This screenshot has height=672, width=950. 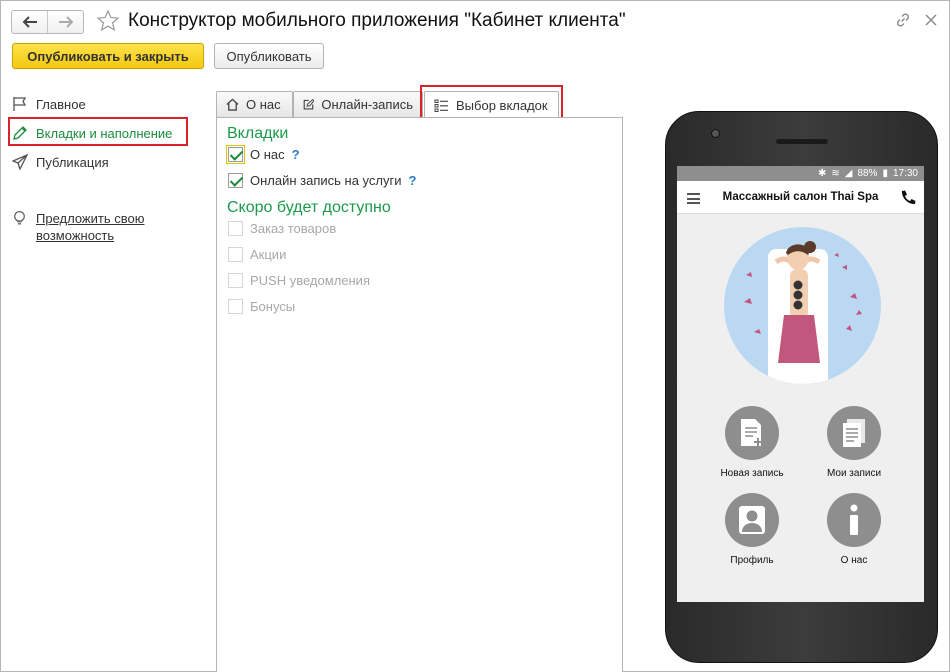 I want to click on sidebar-item-main: Главное, so click(x=48, y=104).